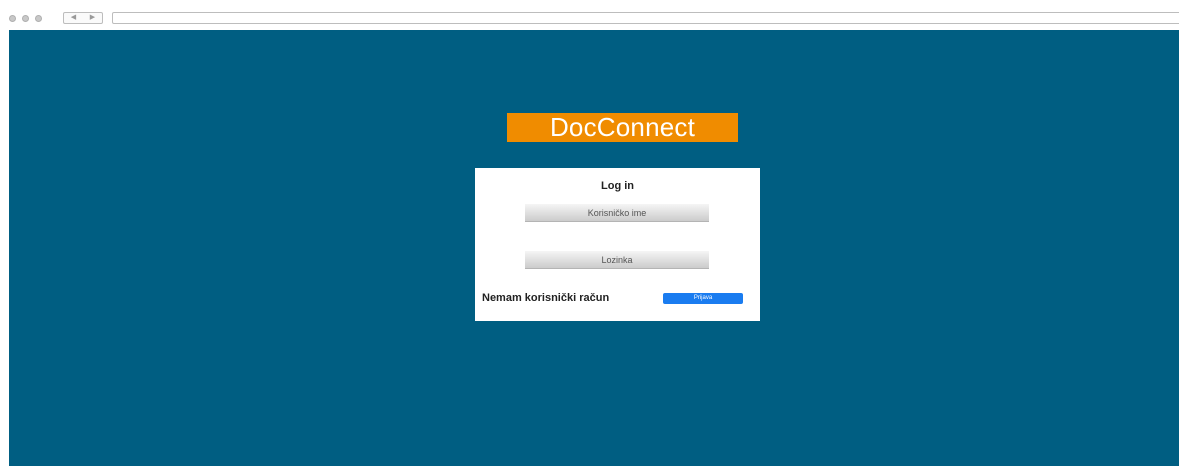 The image size is (1179, 466). I want to click on close-window-dot, so click(12, 18).